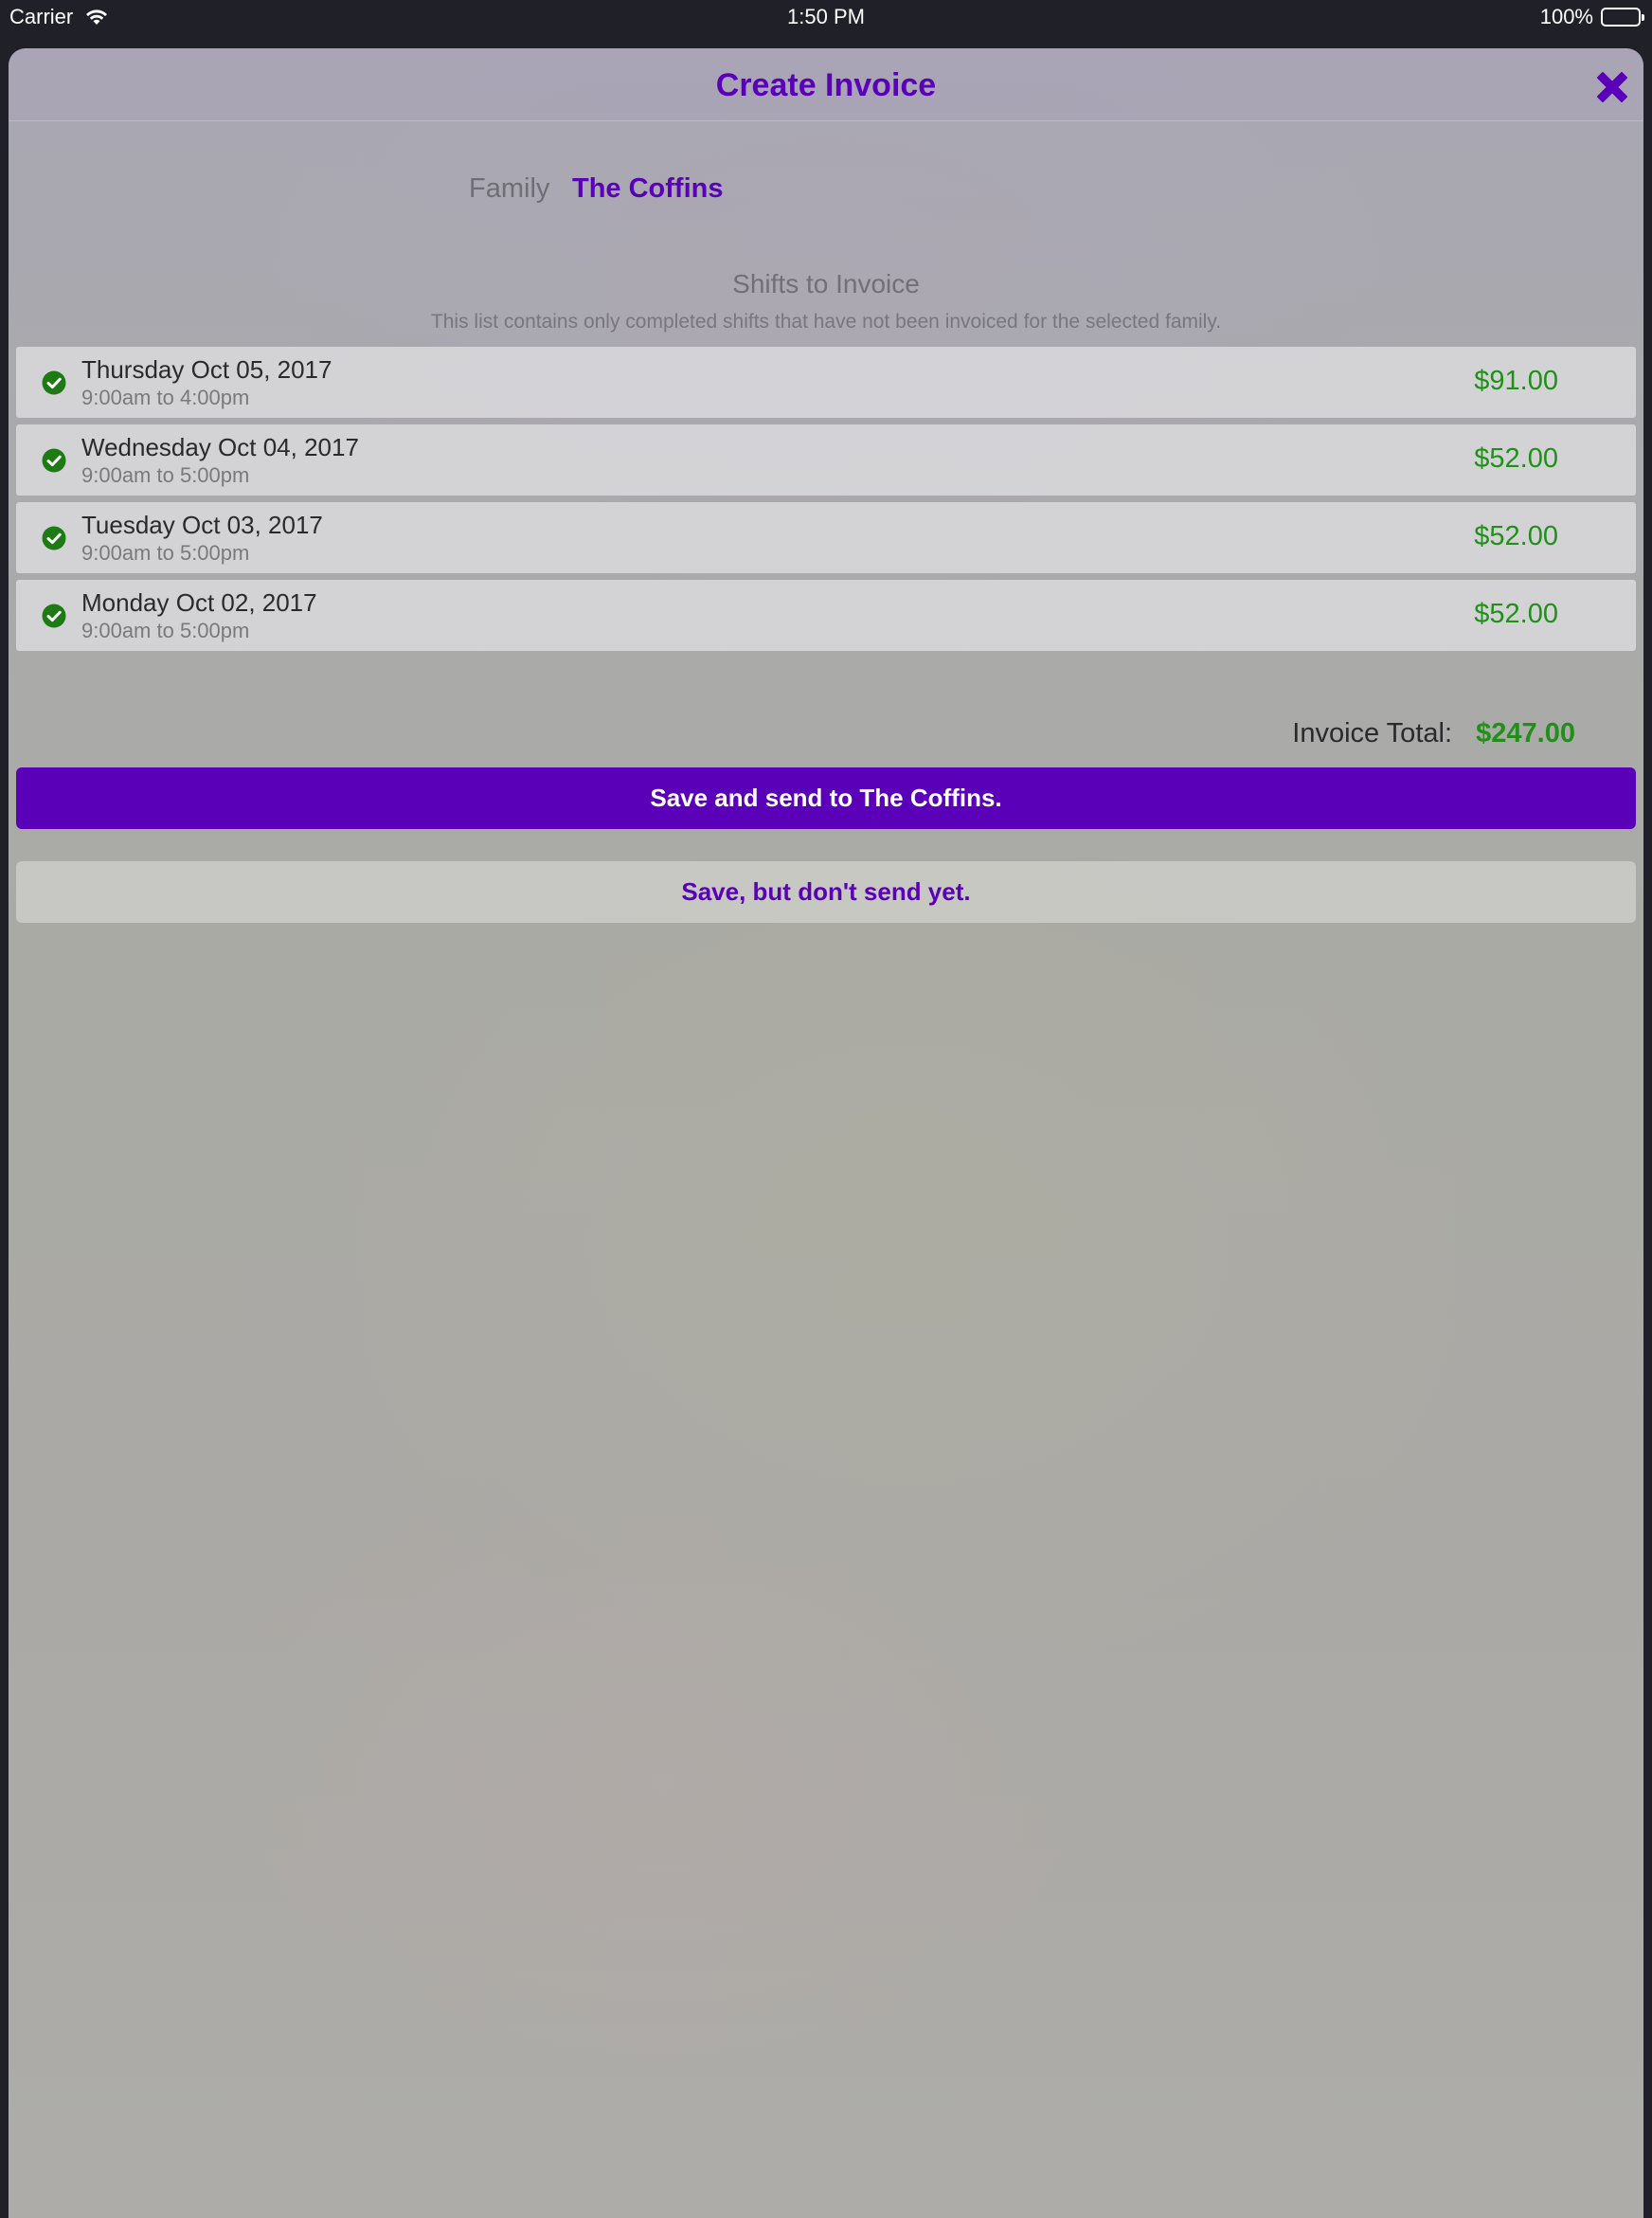  Describe the element at coordinates (1622, 17) in the screenshot. I see `battery-icon` at that location.